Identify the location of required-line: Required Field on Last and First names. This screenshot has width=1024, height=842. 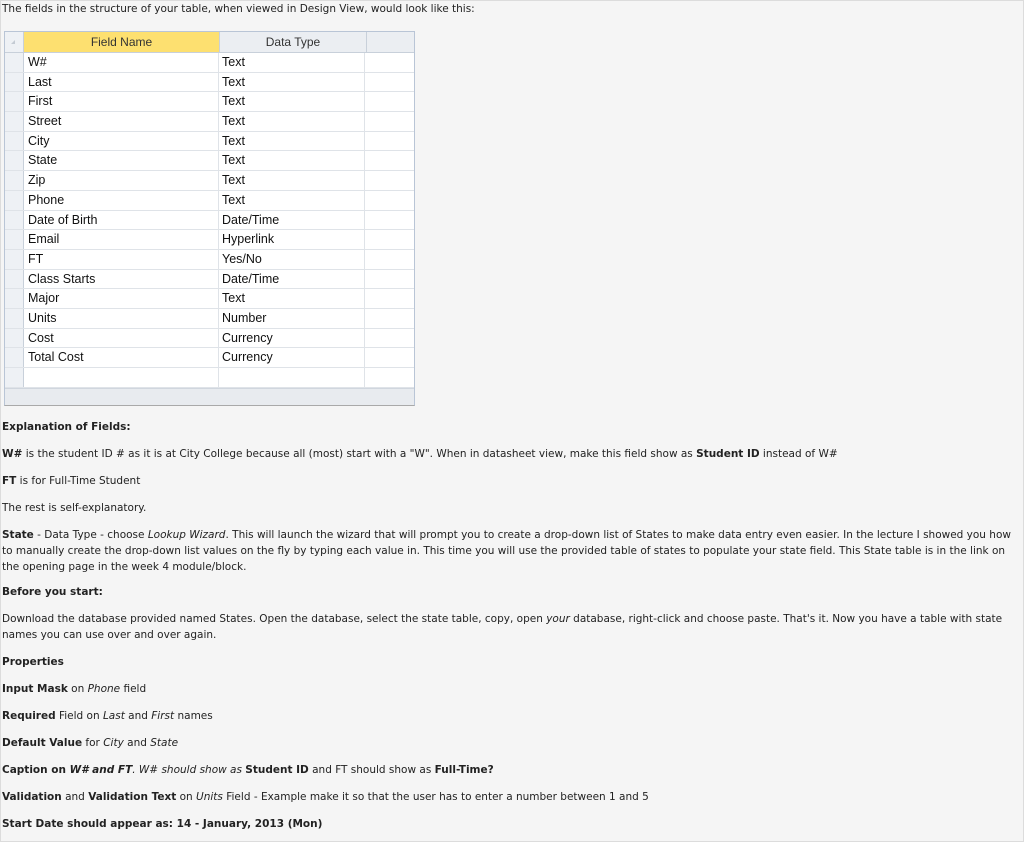
(107, 716).